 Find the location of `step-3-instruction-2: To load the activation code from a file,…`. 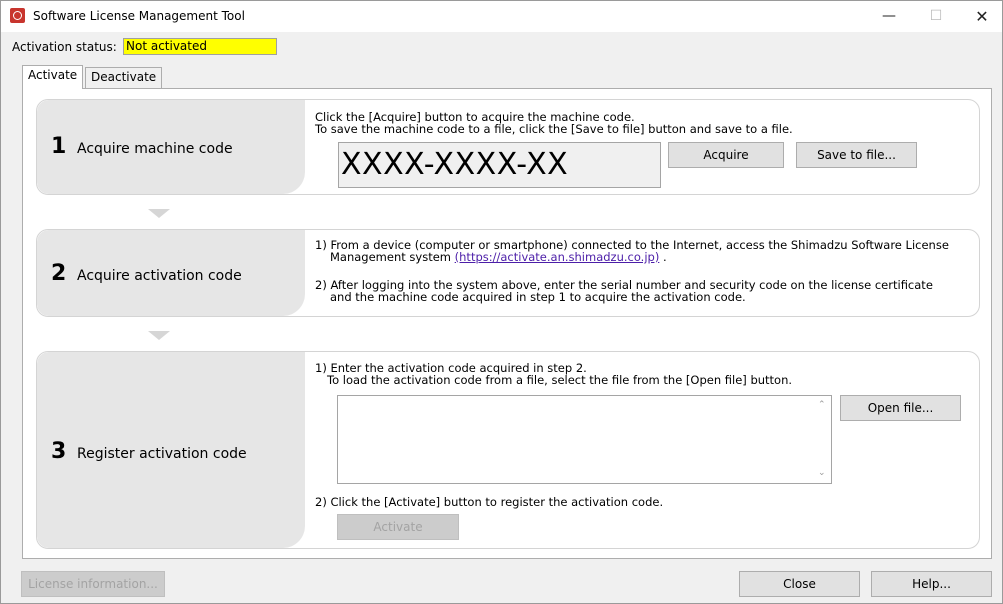

step-3-instruction-2: To load the activation code from a file,… is located at coordinates (560, 380).